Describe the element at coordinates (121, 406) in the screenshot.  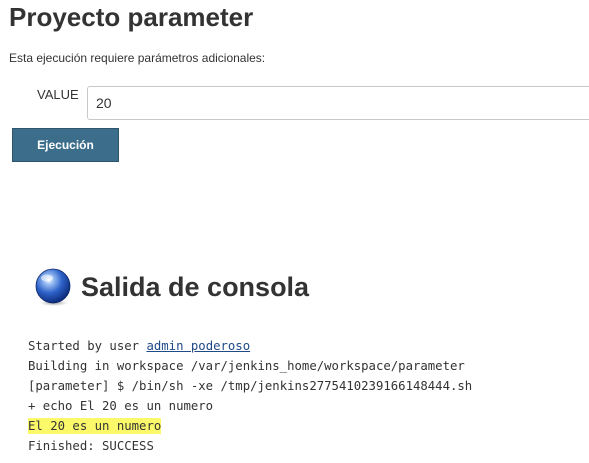
I see `console-line: + echo El 20 es un numero` at that location.